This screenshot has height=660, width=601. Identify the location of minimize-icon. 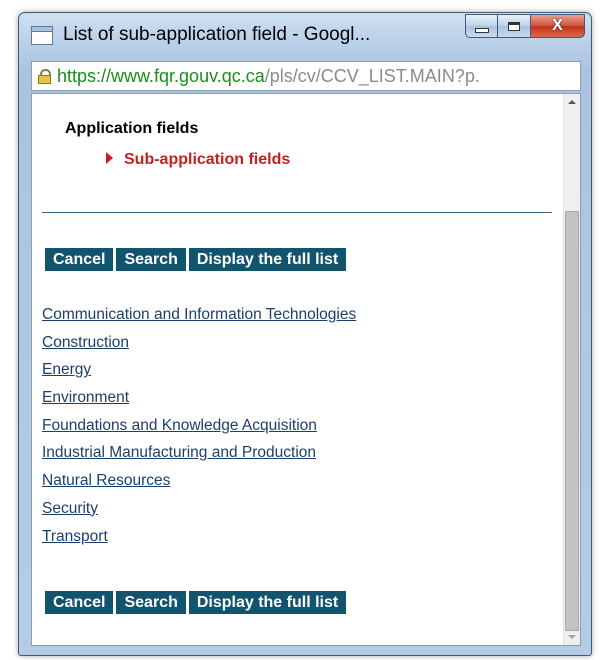
(481, 30).